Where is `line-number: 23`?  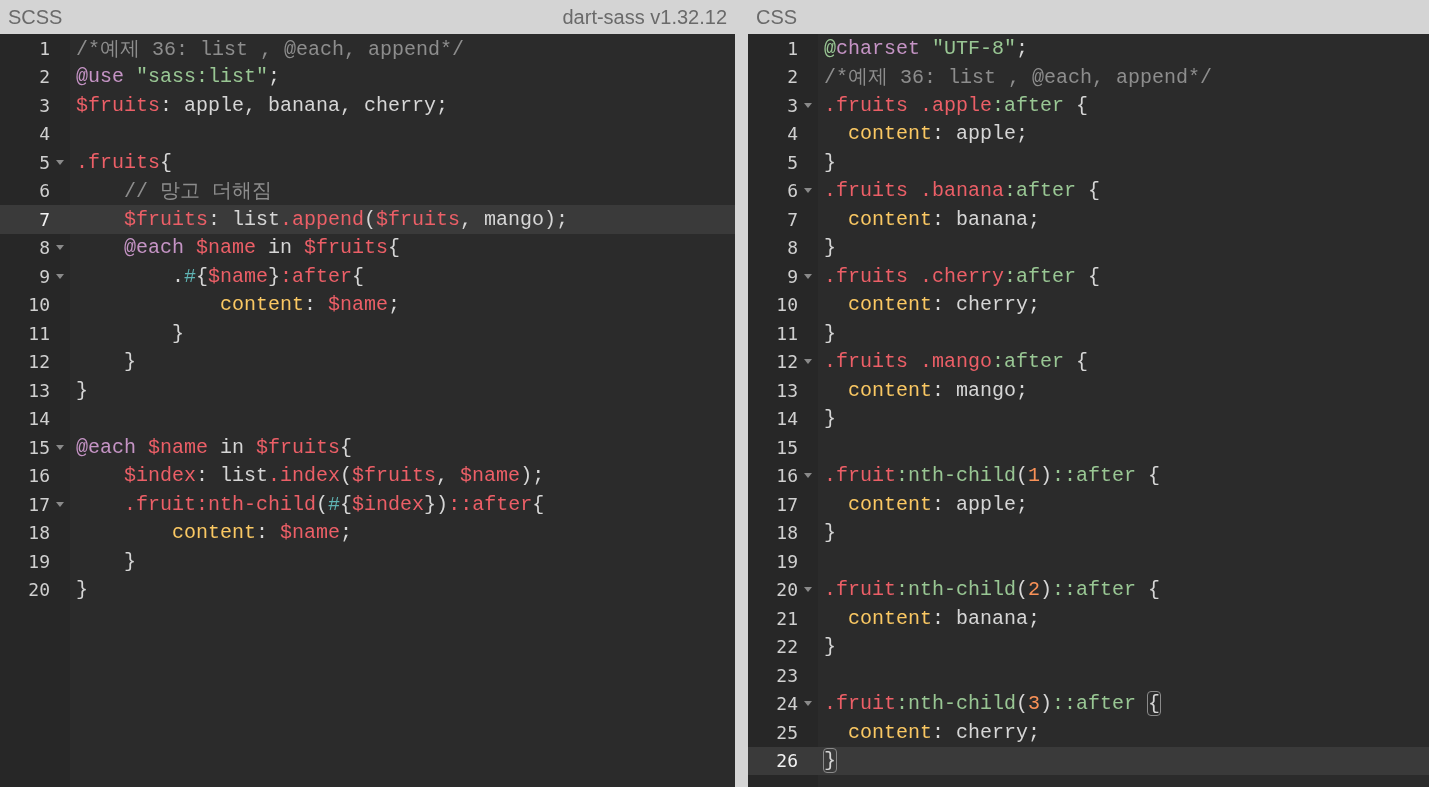
line-number: 23 is located at coordinates (786, 675).